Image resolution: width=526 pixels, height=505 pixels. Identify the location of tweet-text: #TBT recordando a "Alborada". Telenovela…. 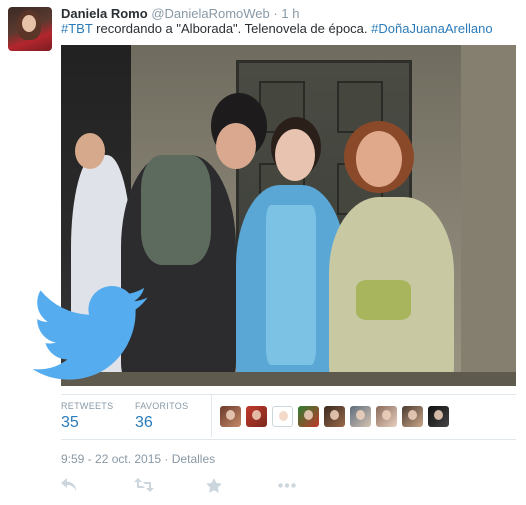
(289, 29).